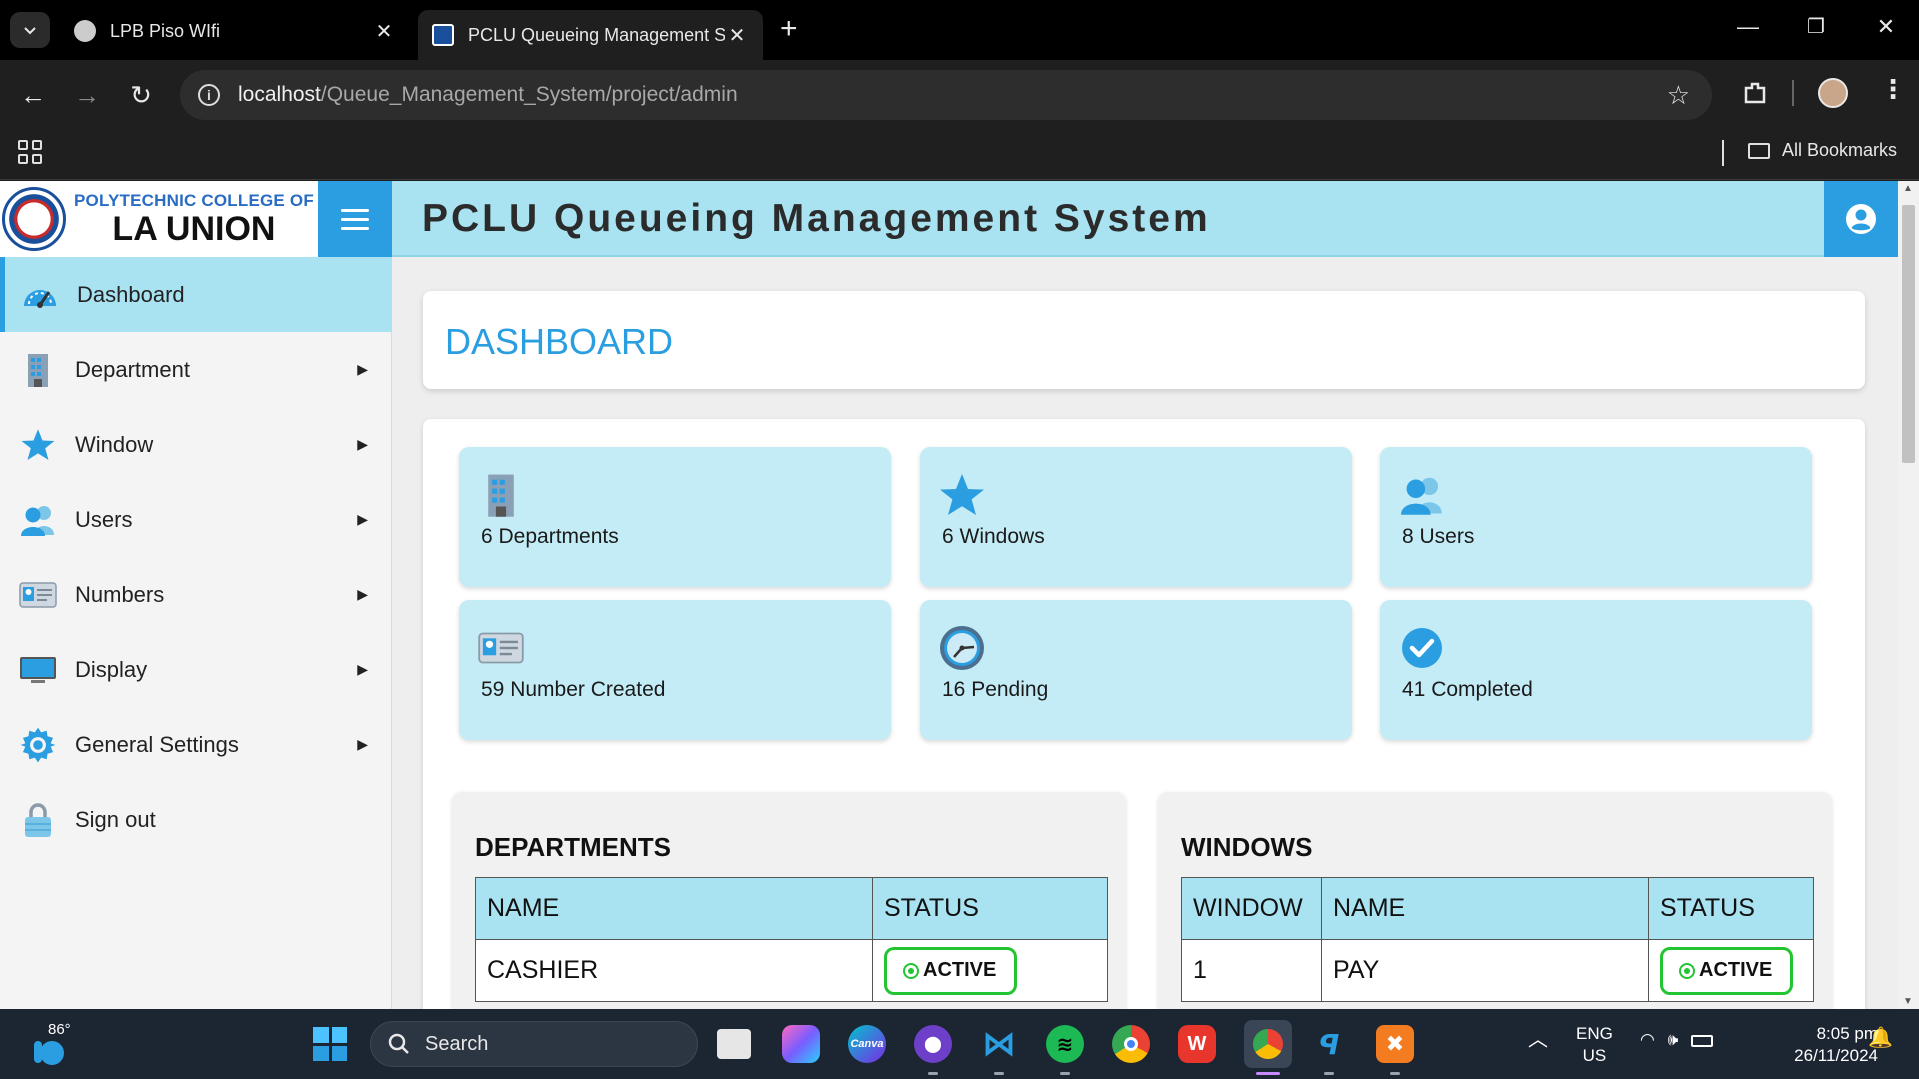  Describe the element at coordinates (1395, 1044) in the screenshot. I see `xampp-icon: ✖` at that location.